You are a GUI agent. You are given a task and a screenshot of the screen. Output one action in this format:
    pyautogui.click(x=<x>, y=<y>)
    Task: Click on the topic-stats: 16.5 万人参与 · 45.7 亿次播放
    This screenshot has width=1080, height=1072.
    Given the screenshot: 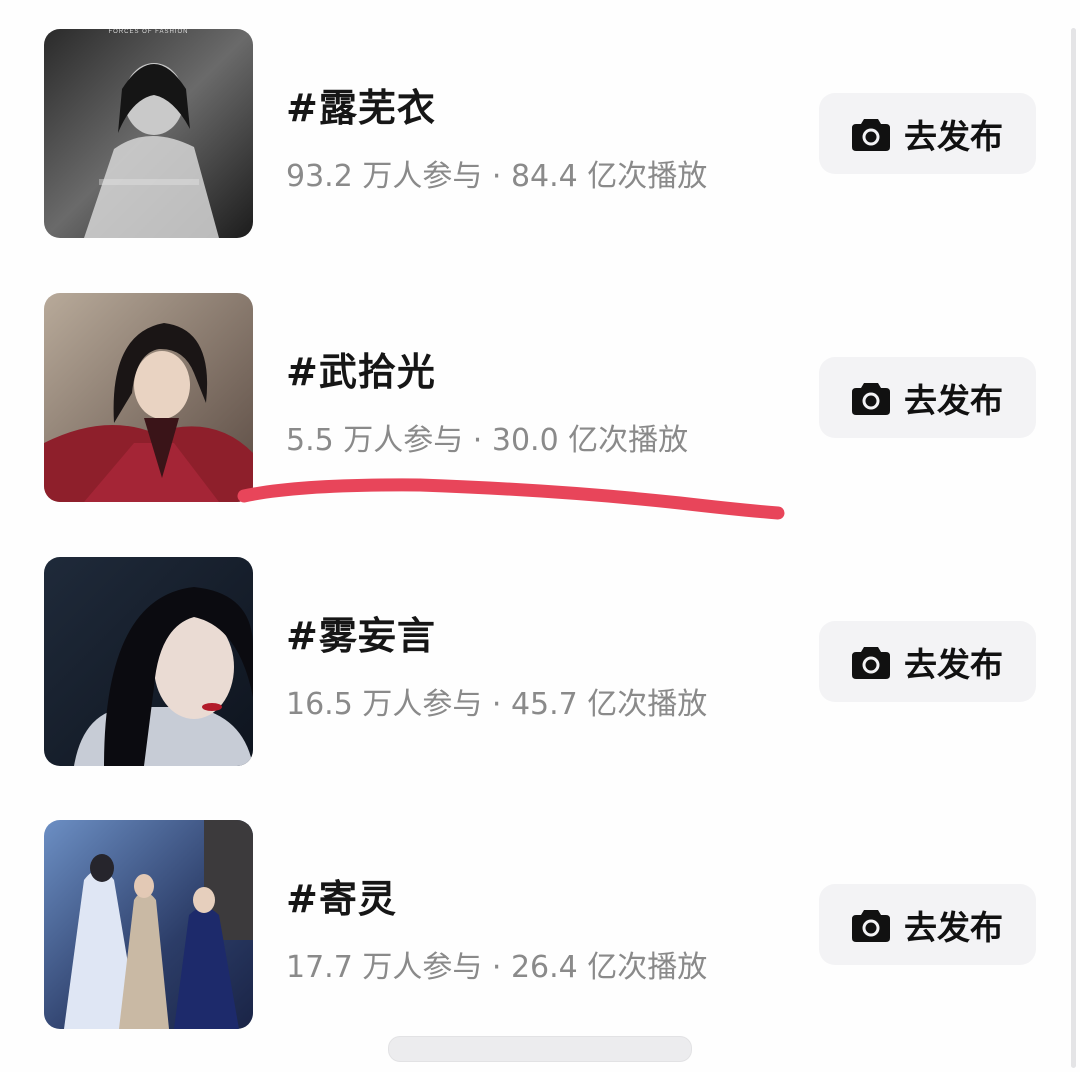 What is the action you would take?
    pyautogui.click(x=497, y=704)
    